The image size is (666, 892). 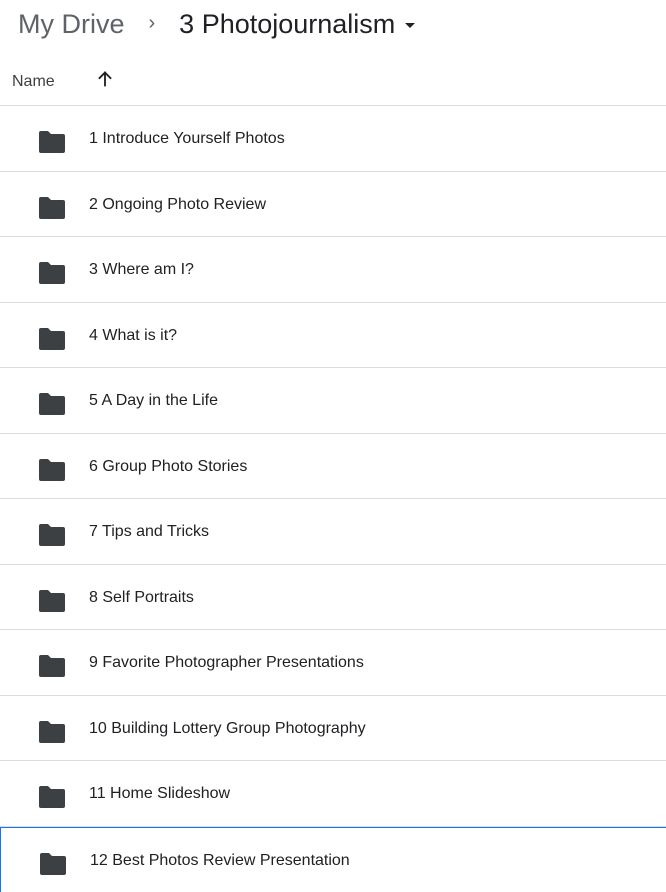 What do you see at coordinates (333, 205) in the screenshot?
I see `list-item: 2 Ongoing Photo Review` at bounding box center [333, 205].